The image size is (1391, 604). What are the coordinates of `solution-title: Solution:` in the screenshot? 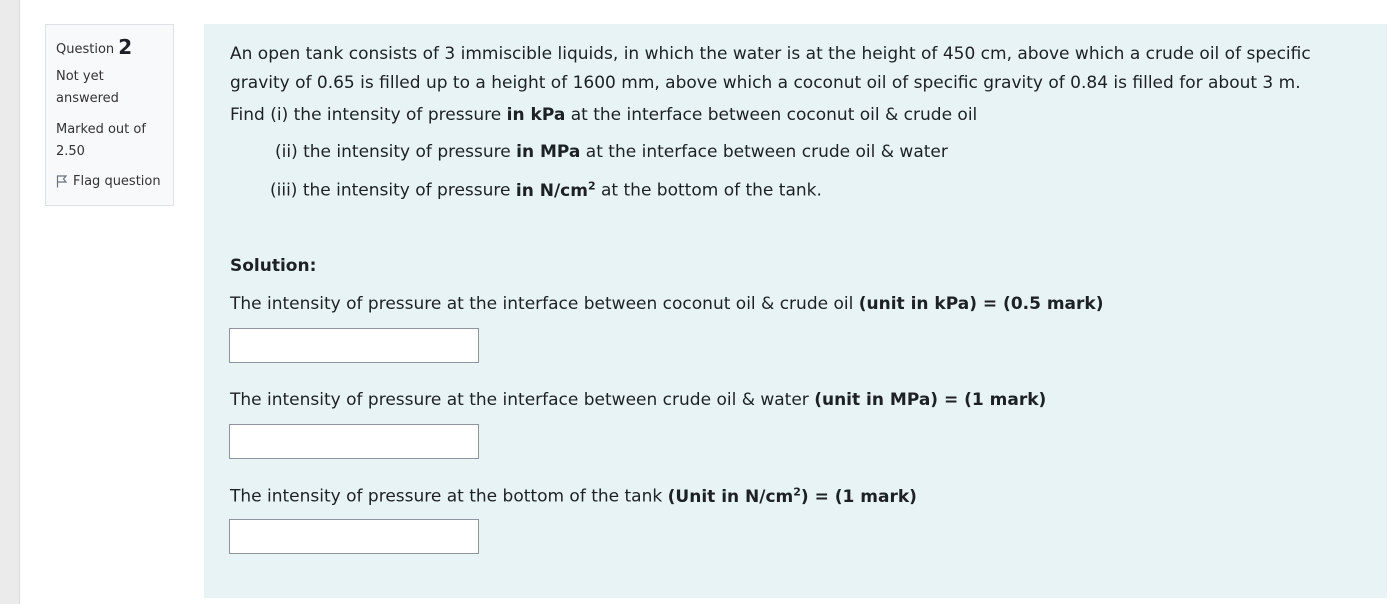 It's located at (273, 266).